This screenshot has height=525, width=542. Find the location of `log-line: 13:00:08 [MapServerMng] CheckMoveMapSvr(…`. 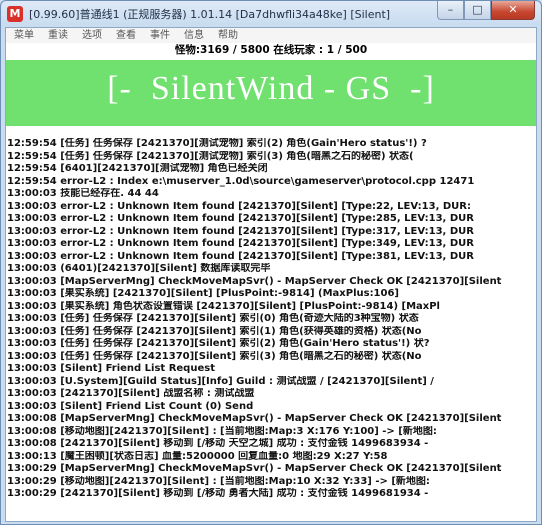

log-line: 13:00:08 [MapServerMng] CheckMoveMapSvr(… is located at coordinates (254, 418).